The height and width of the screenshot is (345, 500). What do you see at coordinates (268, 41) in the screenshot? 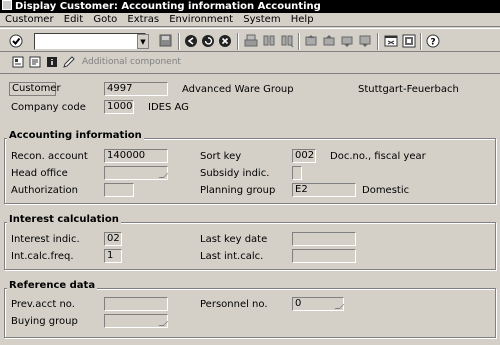
I see `find-icon` at bounding box center [268, 41].